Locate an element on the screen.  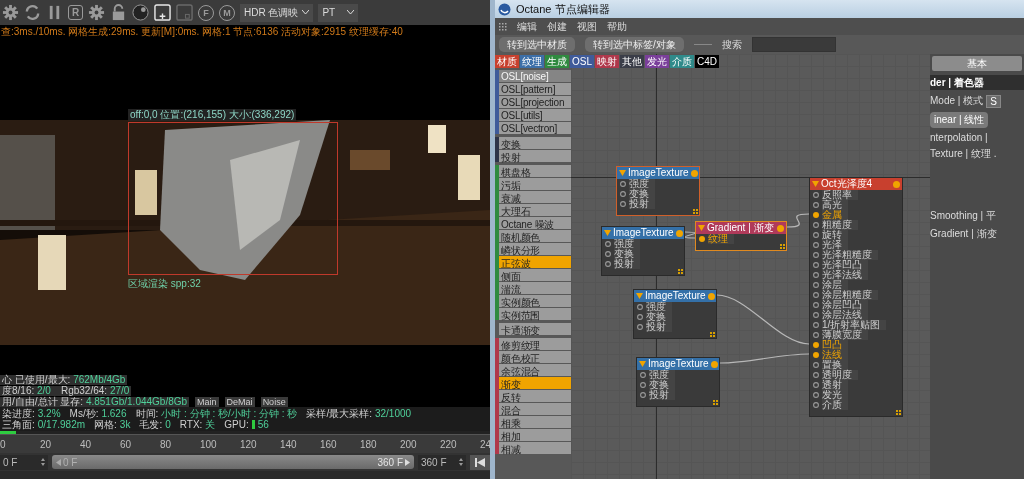
node-type-item: 渐变 is located at coordinates (535, 383).